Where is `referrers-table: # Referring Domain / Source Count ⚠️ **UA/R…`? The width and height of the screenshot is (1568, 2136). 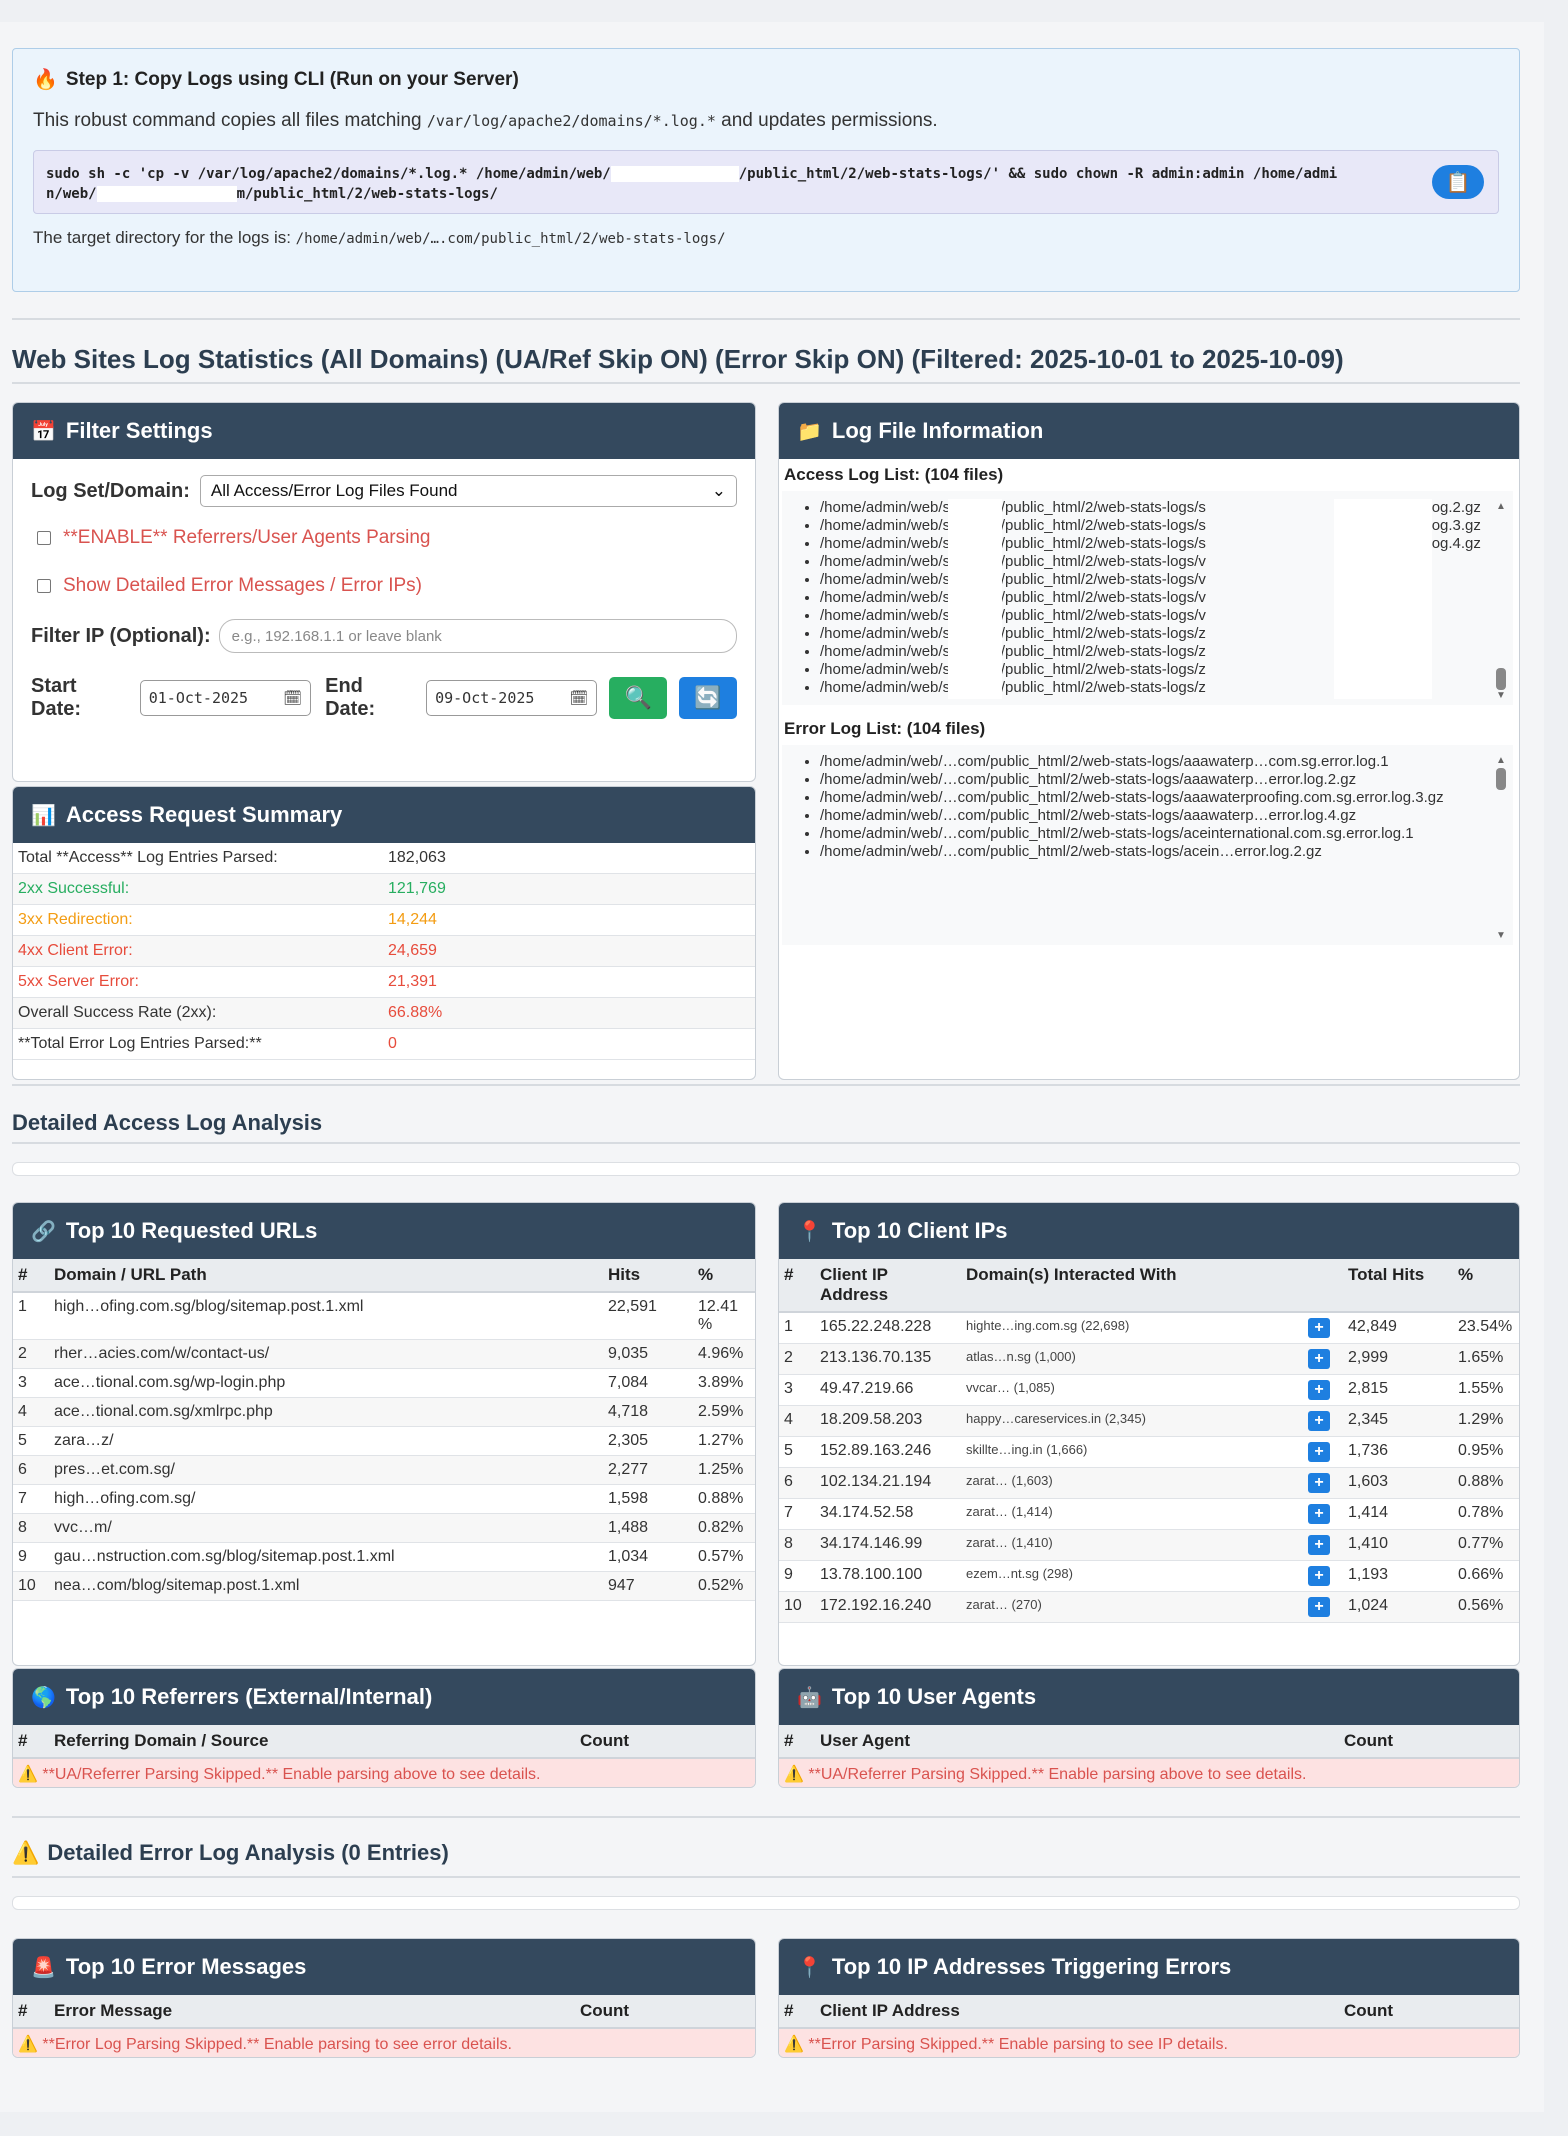 referrers-table: # Referring Domain / Source Count ⚠️ **UA/R… is located at coordinates (384, 1756).